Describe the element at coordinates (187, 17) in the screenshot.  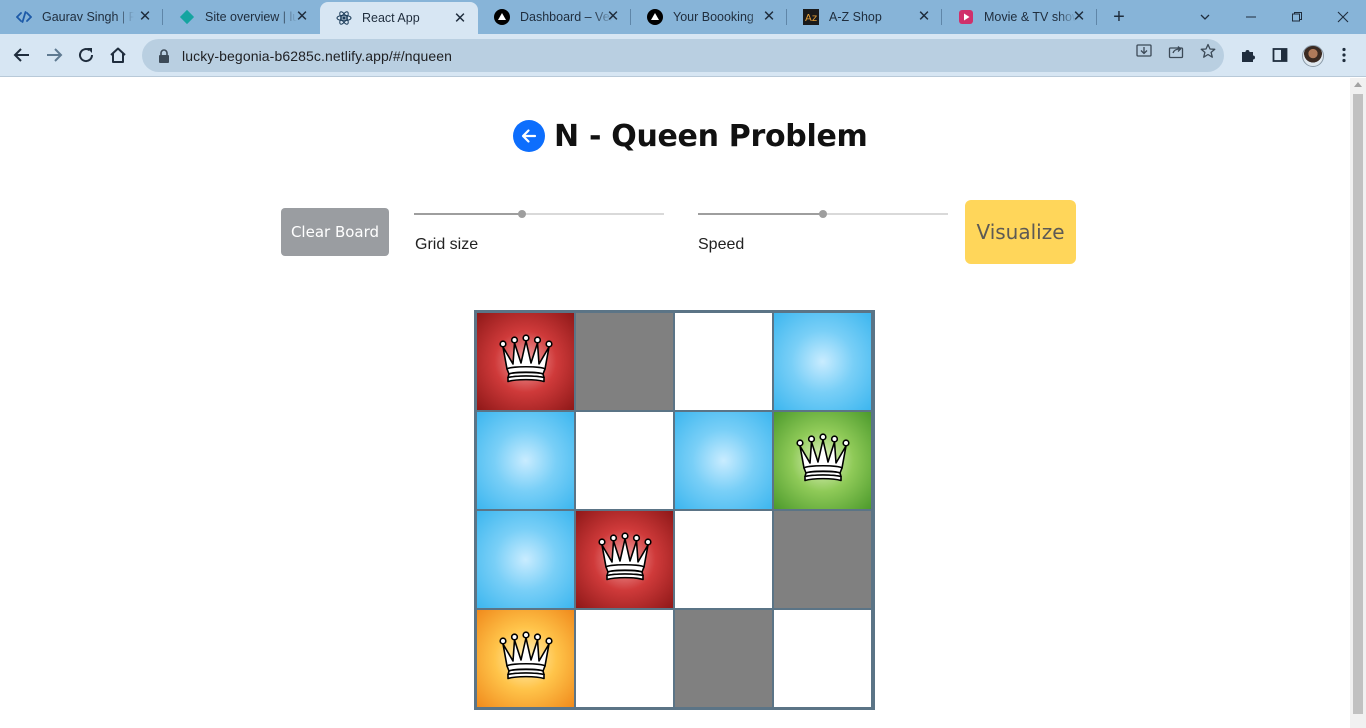
I see `netlify-icon` at that location.